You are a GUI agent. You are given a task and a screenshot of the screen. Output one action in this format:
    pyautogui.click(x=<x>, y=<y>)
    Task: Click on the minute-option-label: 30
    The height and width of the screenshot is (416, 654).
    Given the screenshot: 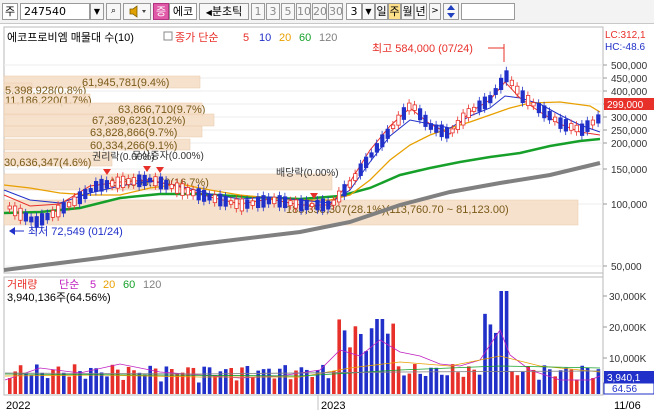 What is the action you would take?
    pyautogui.click(x=336, y=11)
    